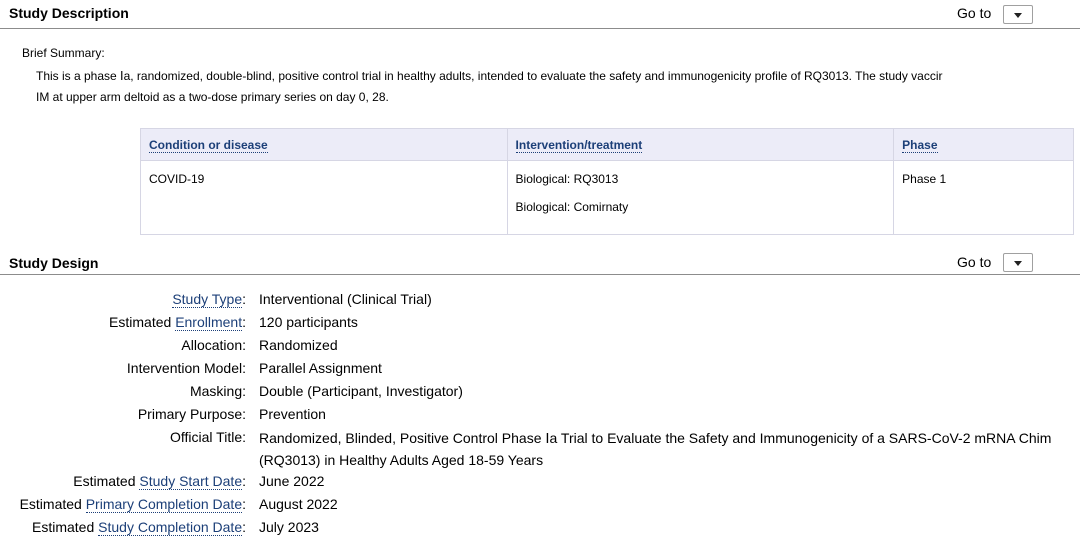 This screenshot has height=545, width=1080. I want to click on design-row-start-date: Estimated Study Start Date: June 2022, so click(199, 481).